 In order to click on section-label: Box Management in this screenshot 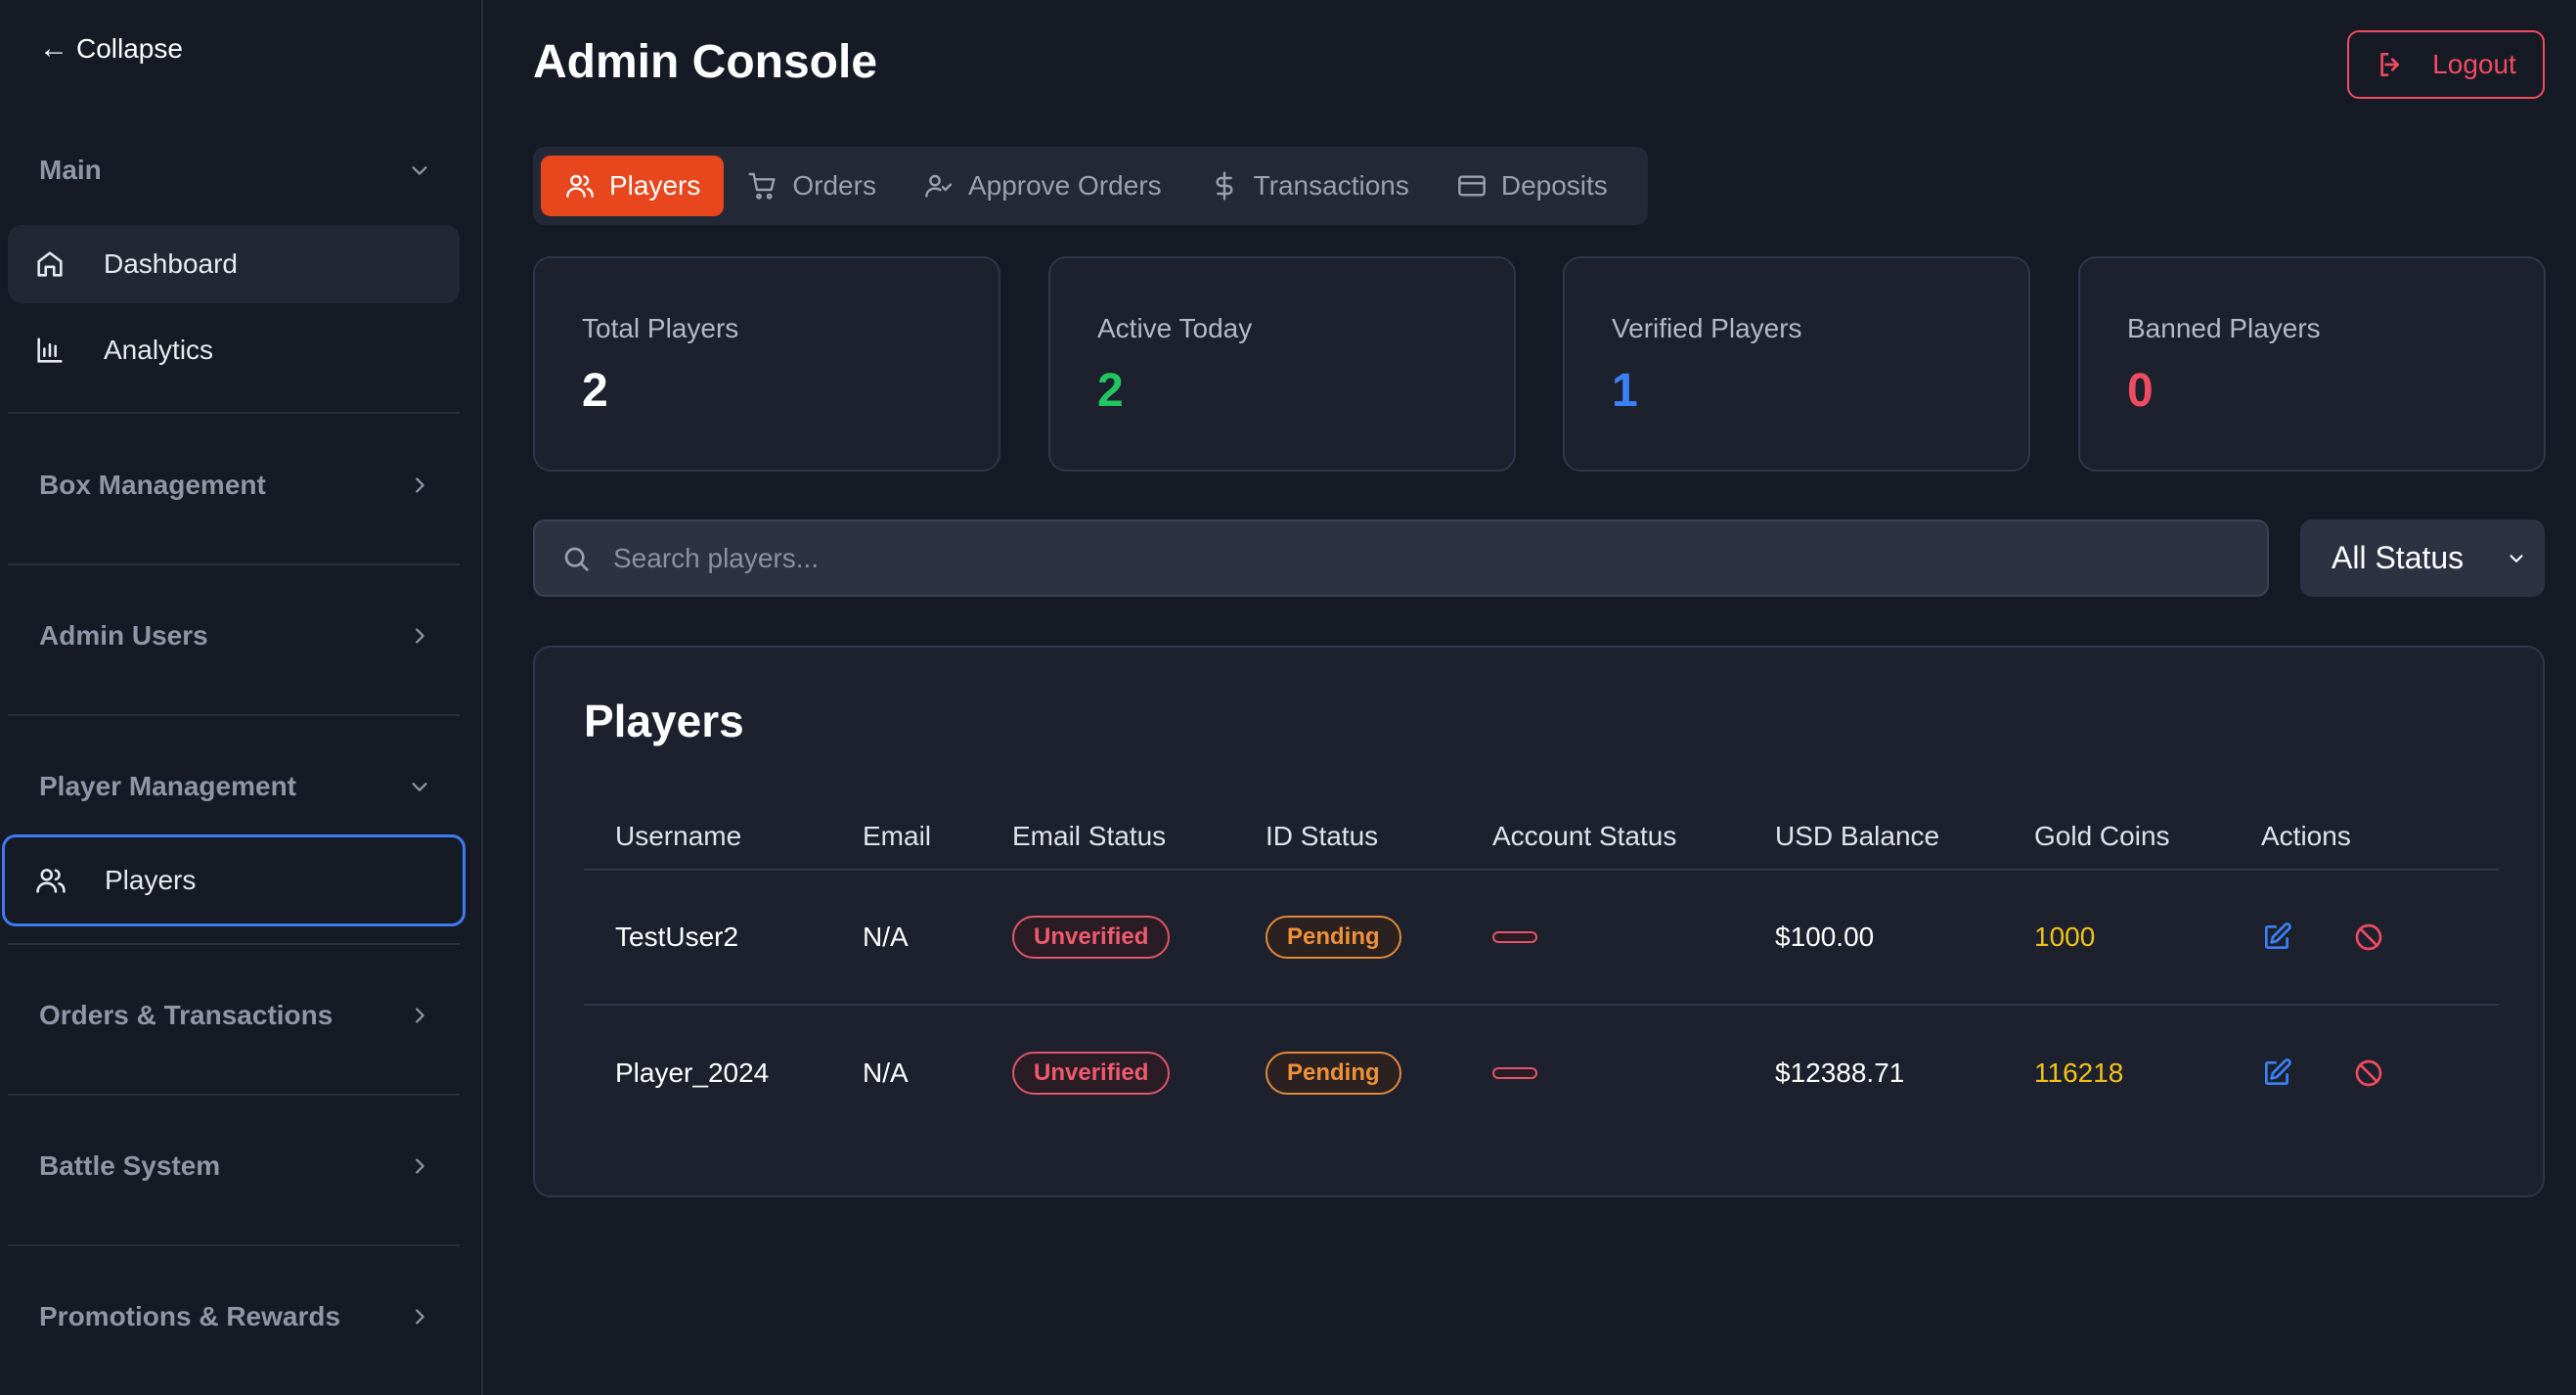, I will do `click(153, 485)`.